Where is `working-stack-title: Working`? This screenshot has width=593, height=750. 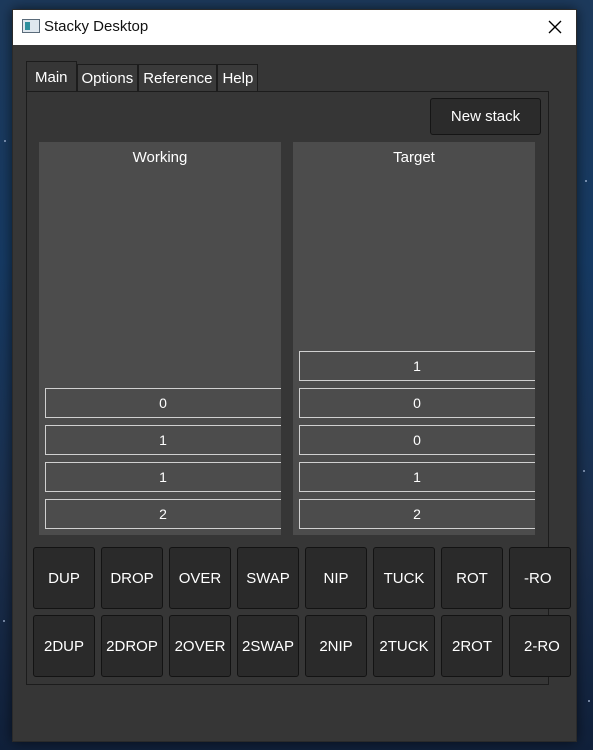
working-stack-title: Working is located at coordinates (160, 157).